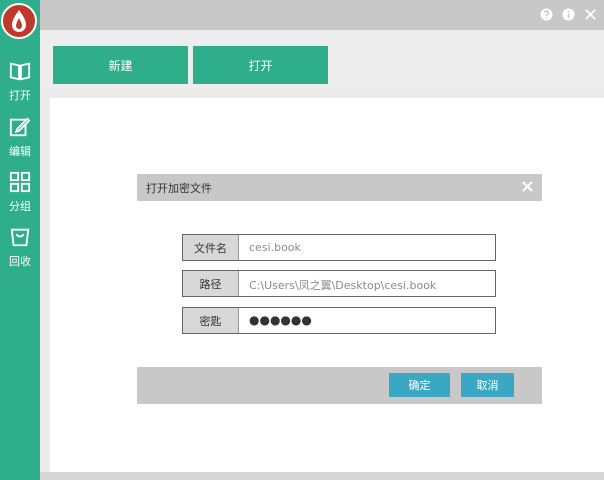  What do you see at coordinates (179, 188) in the screenshot?
I see `dialog-title: 打开加密文件` at bounding box center [179, 188].